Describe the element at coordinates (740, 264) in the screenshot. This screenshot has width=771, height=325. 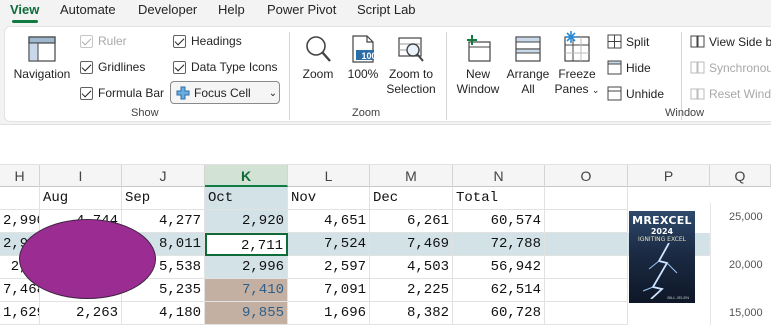
I see `chart-fragment: 25,000 20,000 15,000` at that location.